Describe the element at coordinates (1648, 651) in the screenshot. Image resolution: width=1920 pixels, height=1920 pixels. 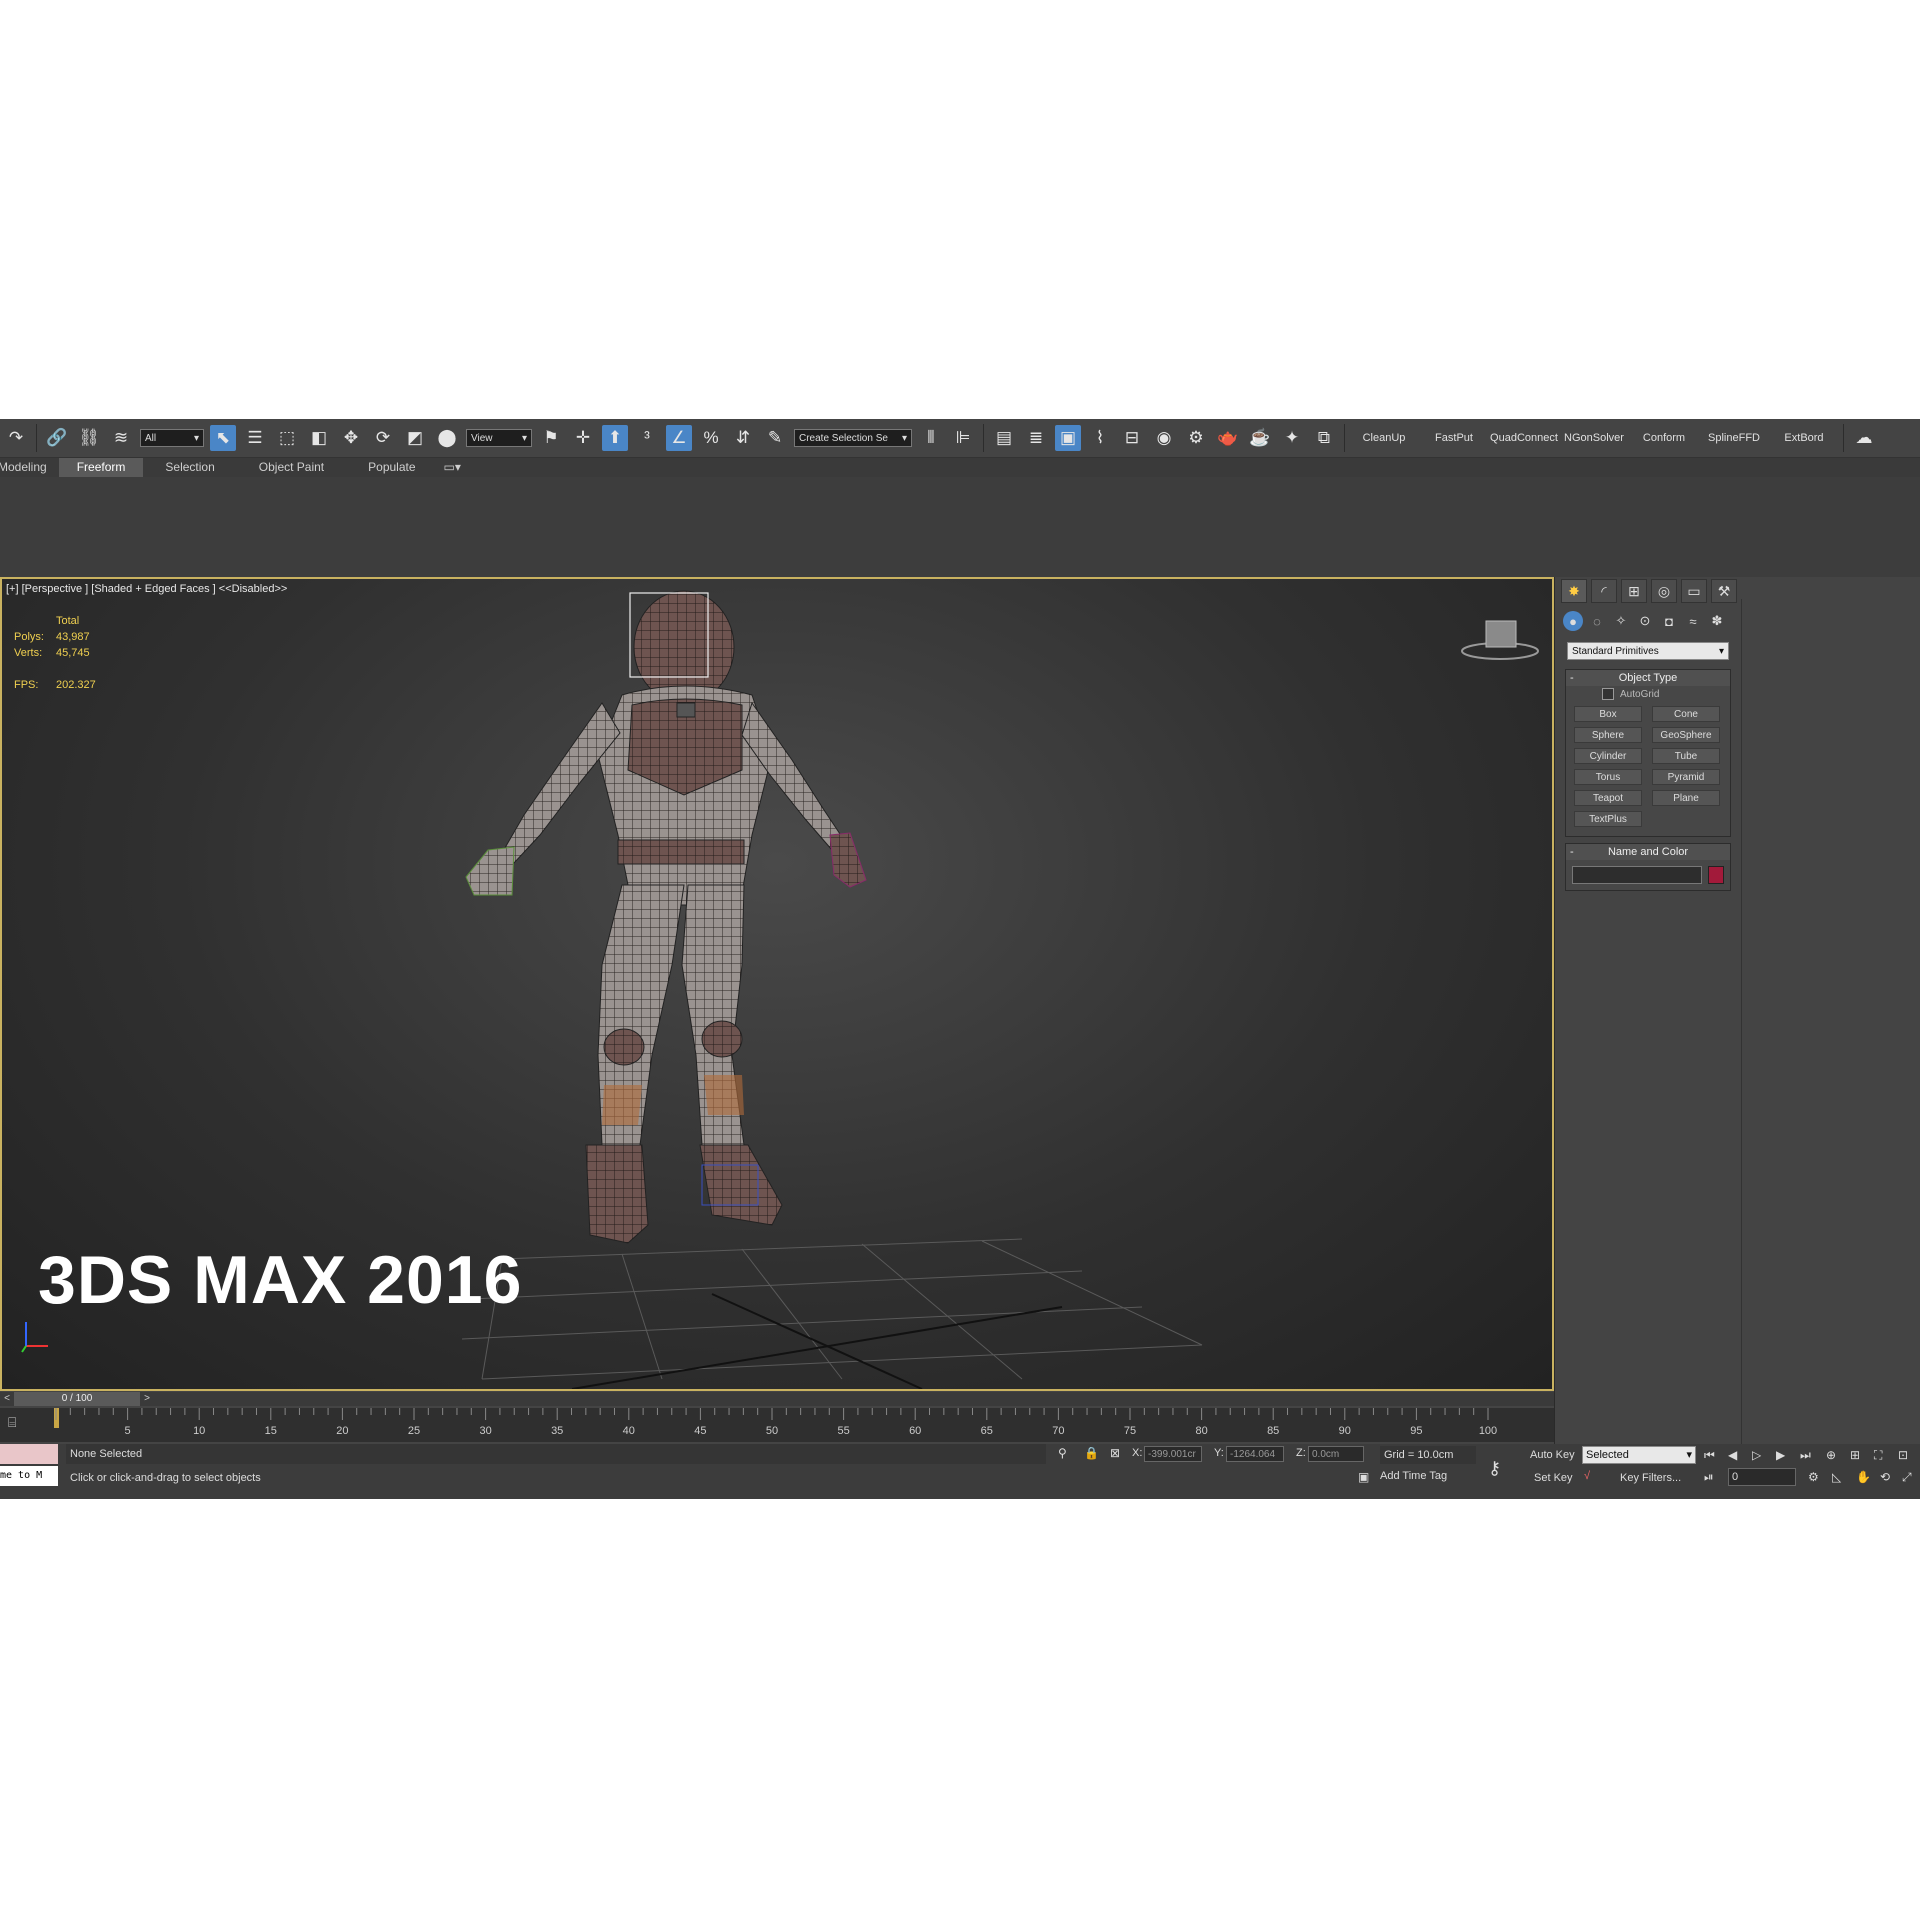
I see `primitive-type-dropdown: Standard Primitives ▾` at that location.